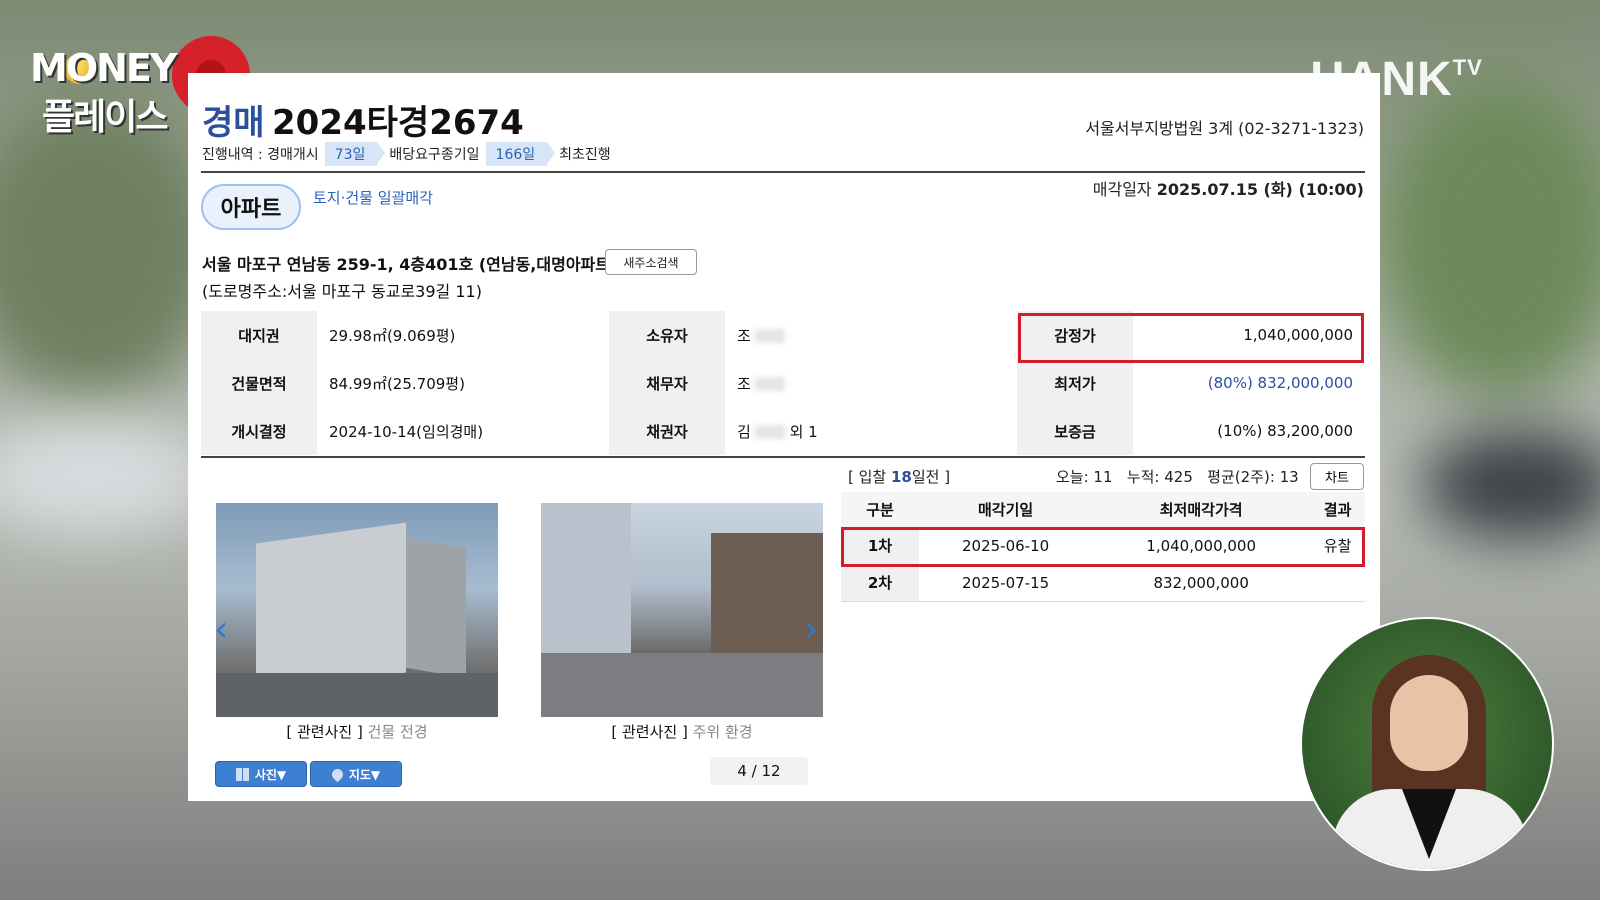 The image size is (1600, 900). I want to click on result-cell, so click(1337, 583).